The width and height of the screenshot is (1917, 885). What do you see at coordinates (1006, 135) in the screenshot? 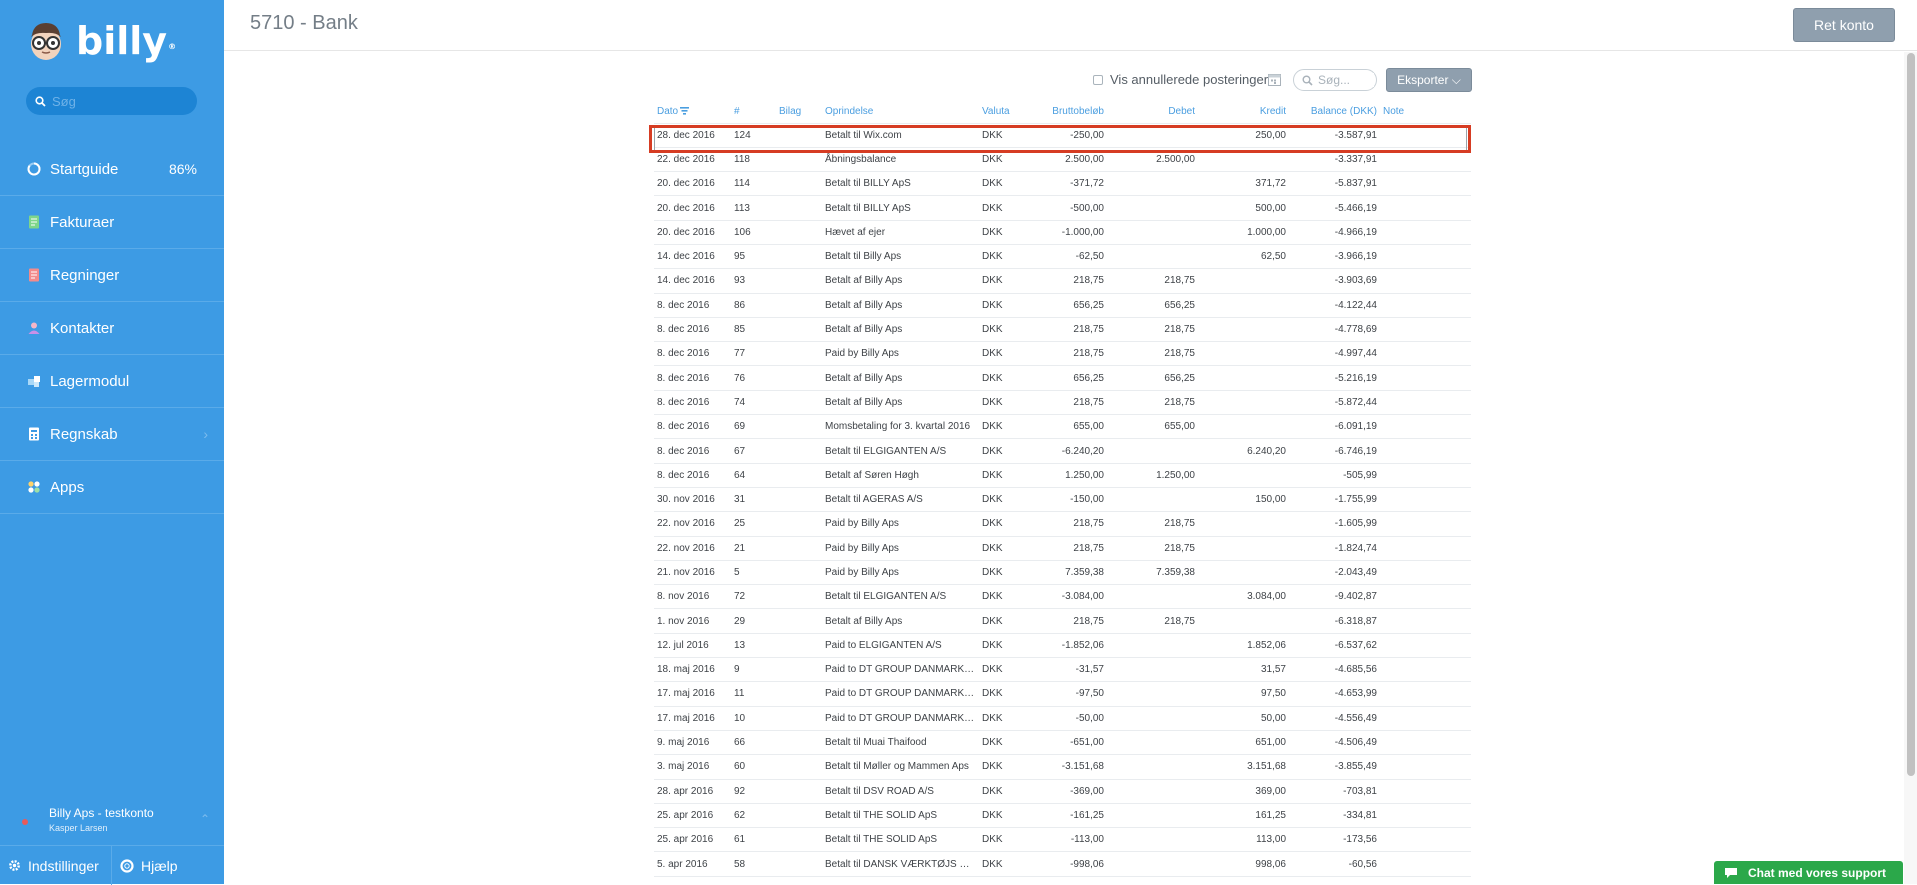
I see `cell-currency: DKK` at bounding box center [1006, 135].